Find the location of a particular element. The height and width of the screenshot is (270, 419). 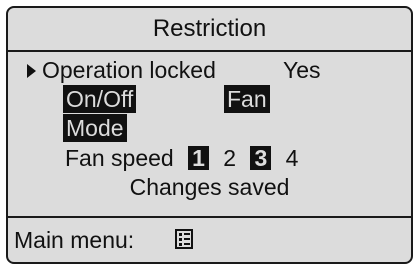

mode-locked-option: Mode is located at coordinates (95, 128).